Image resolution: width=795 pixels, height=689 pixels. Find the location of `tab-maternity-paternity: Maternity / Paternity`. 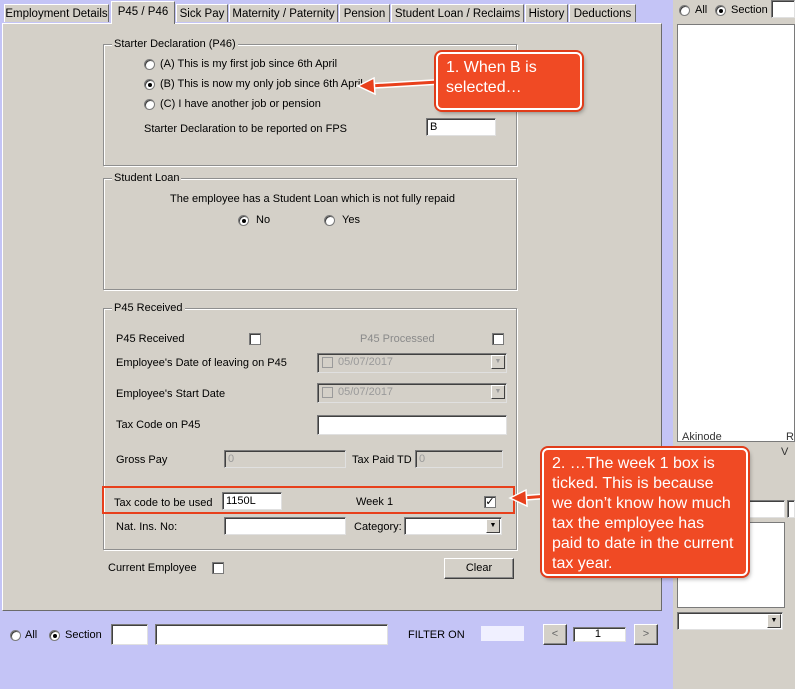

tab-maternity-paternity: Maternity / Paternity is located at coordinates (283, 13).